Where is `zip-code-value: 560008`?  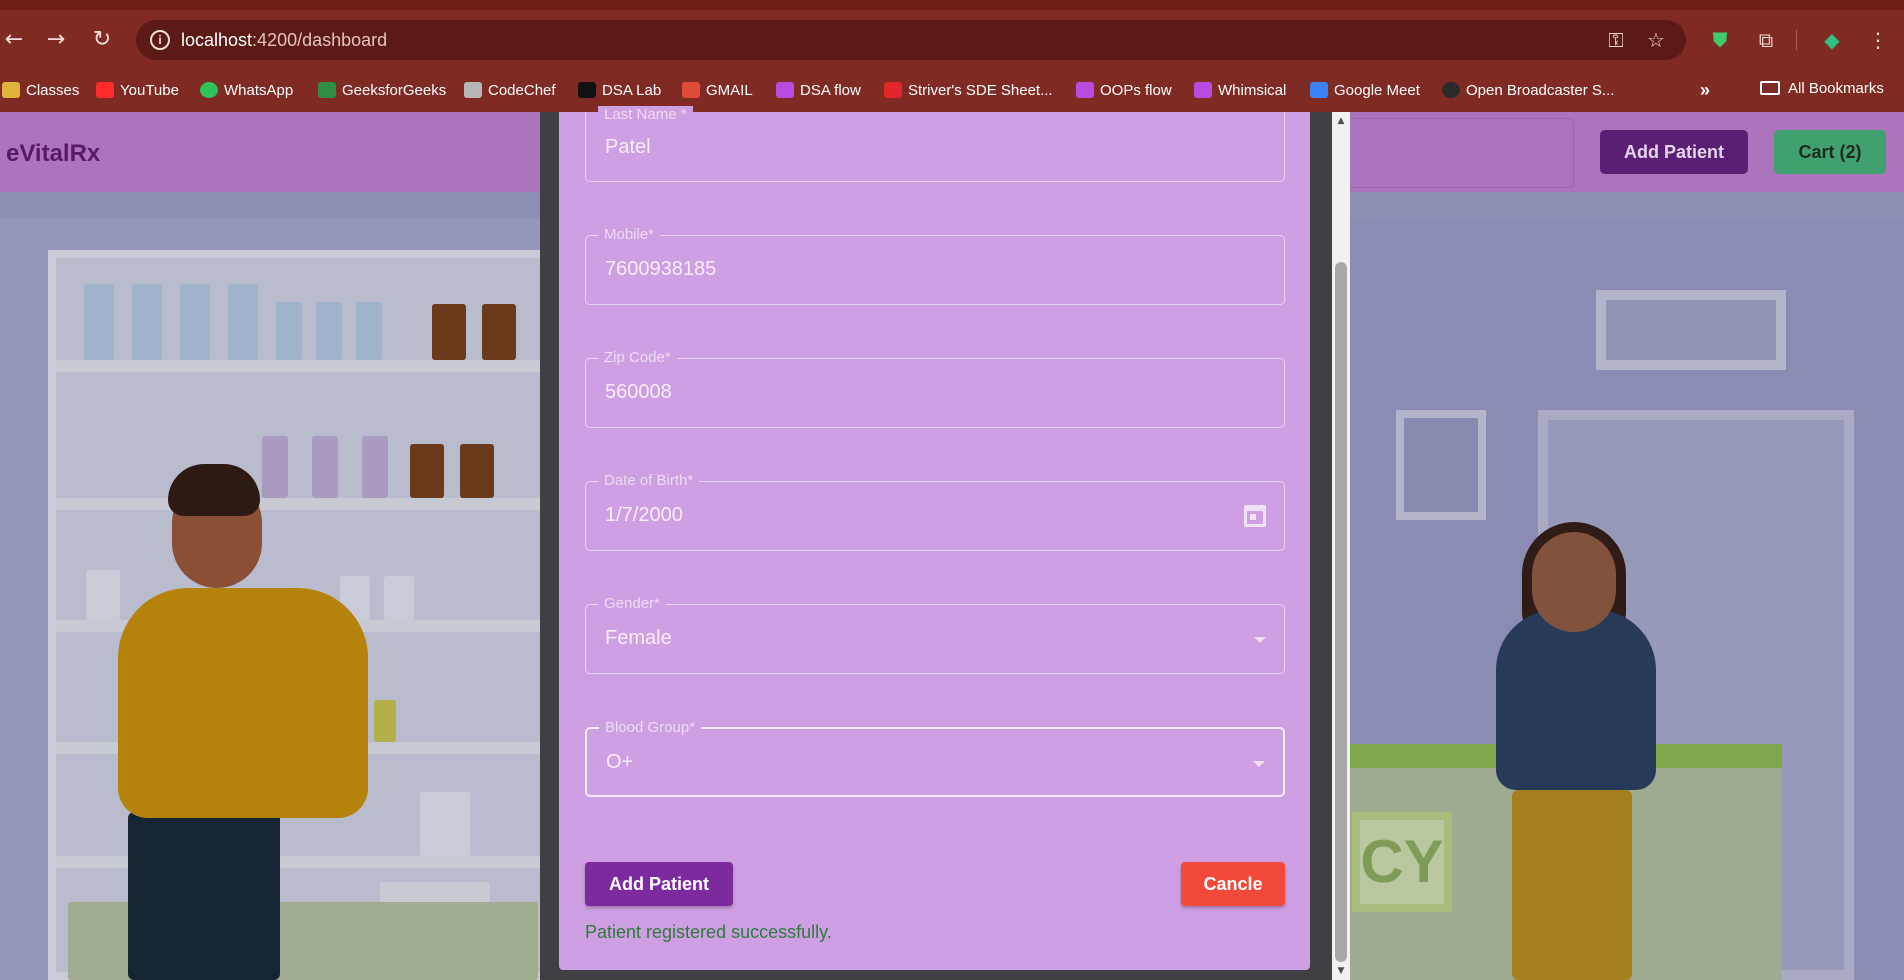 zip-code-value: 560008 is located at coordinates (638, 392).